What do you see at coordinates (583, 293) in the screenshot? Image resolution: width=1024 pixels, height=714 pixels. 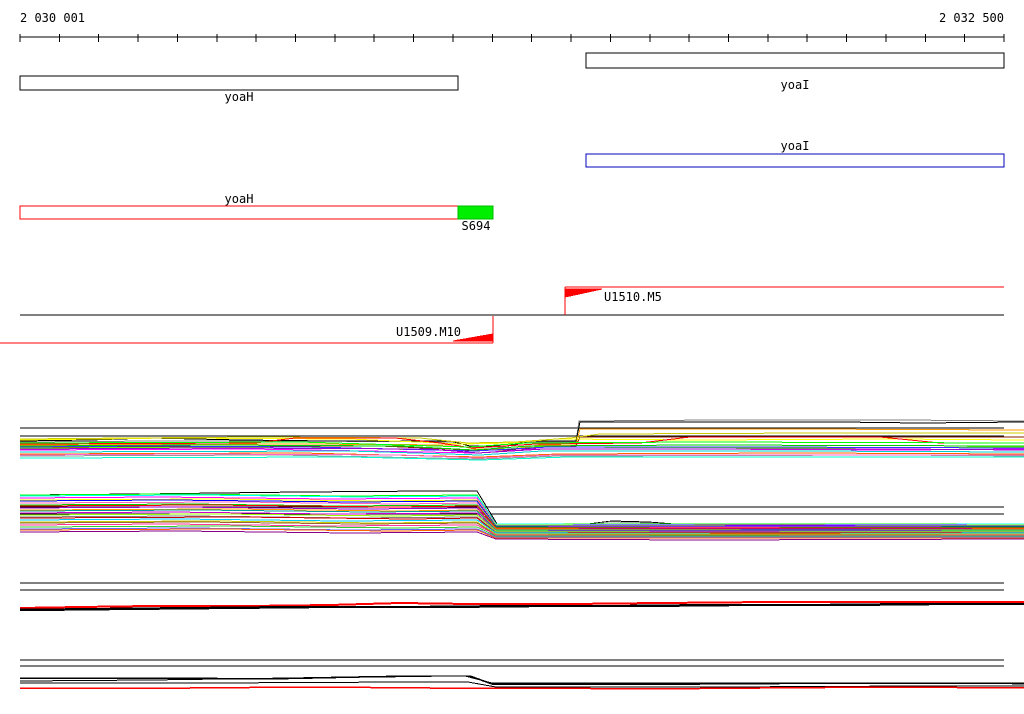 I see `tu-direction-wedge-icon` at bounding box center [583, 293].